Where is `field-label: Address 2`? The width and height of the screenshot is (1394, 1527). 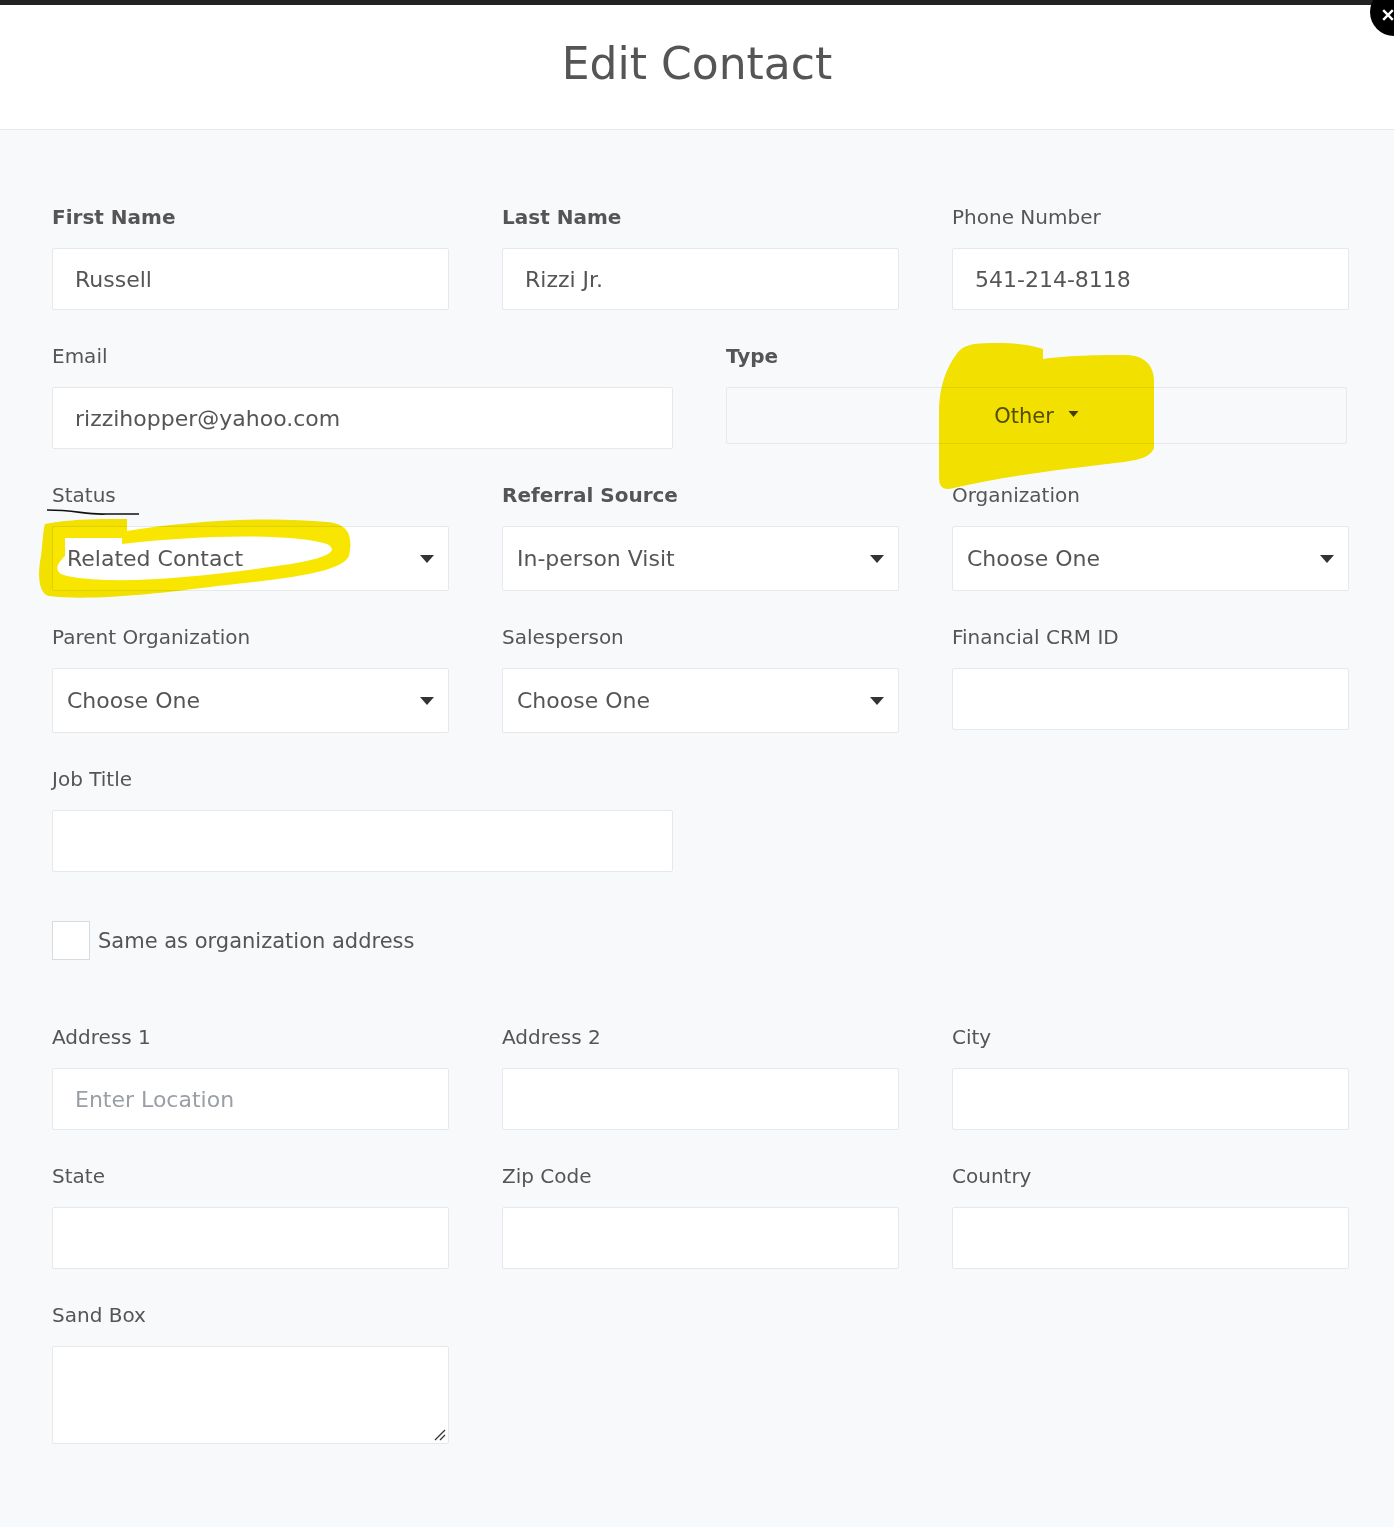 field-label: Address 2 is located at coordinates (551, 1037).